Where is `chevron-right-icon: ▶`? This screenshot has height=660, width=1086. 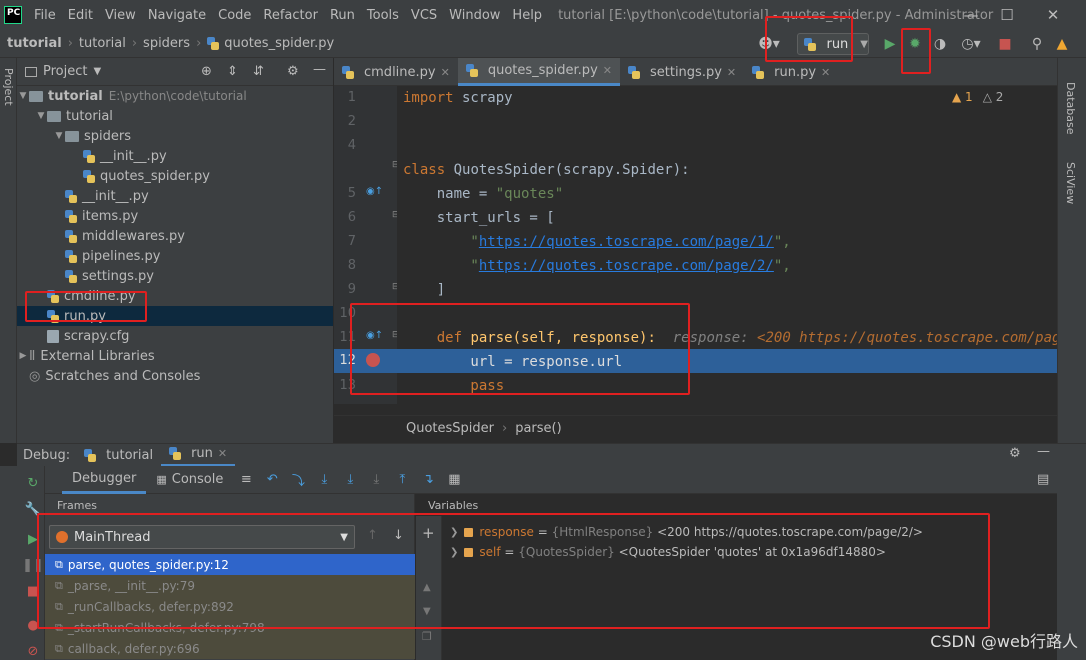
chevron-right-icon: ▶ is located at coordinates (23, 356).